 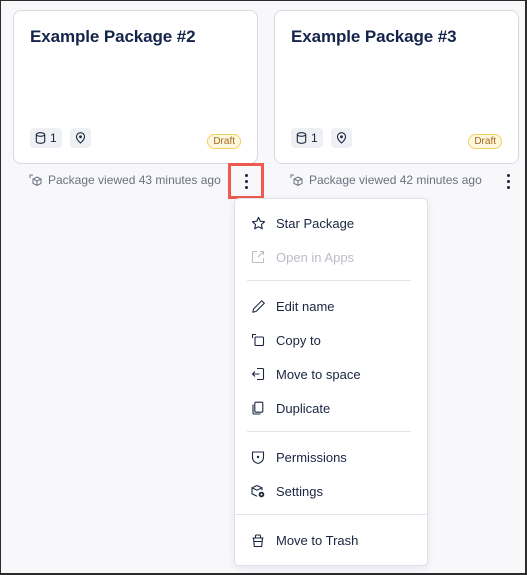 What do you see at coordinates (258, 490) in the screenshot?
I see `package-settings-icon` at bounding box center [258, 490].